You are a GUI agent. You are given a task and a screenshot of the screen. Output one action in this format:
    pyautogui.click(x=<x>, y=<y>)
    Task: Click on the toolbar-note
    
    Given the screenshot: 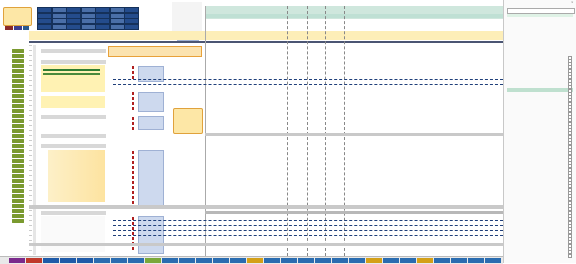 What is the action you would take?
    pyautogui.click(x=17, y=16)
    